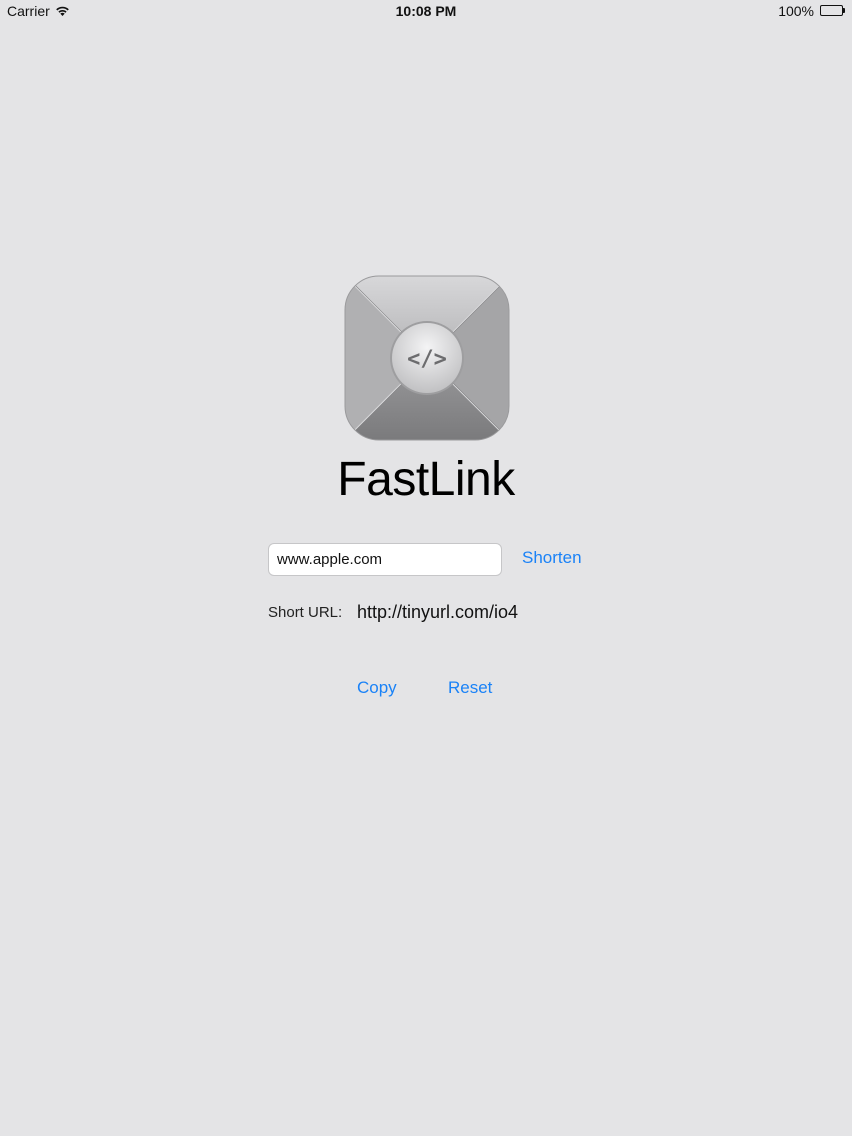 This screenshot has height=1136, width=852. I want to click on code-glyph: </>, so click(427, 359).